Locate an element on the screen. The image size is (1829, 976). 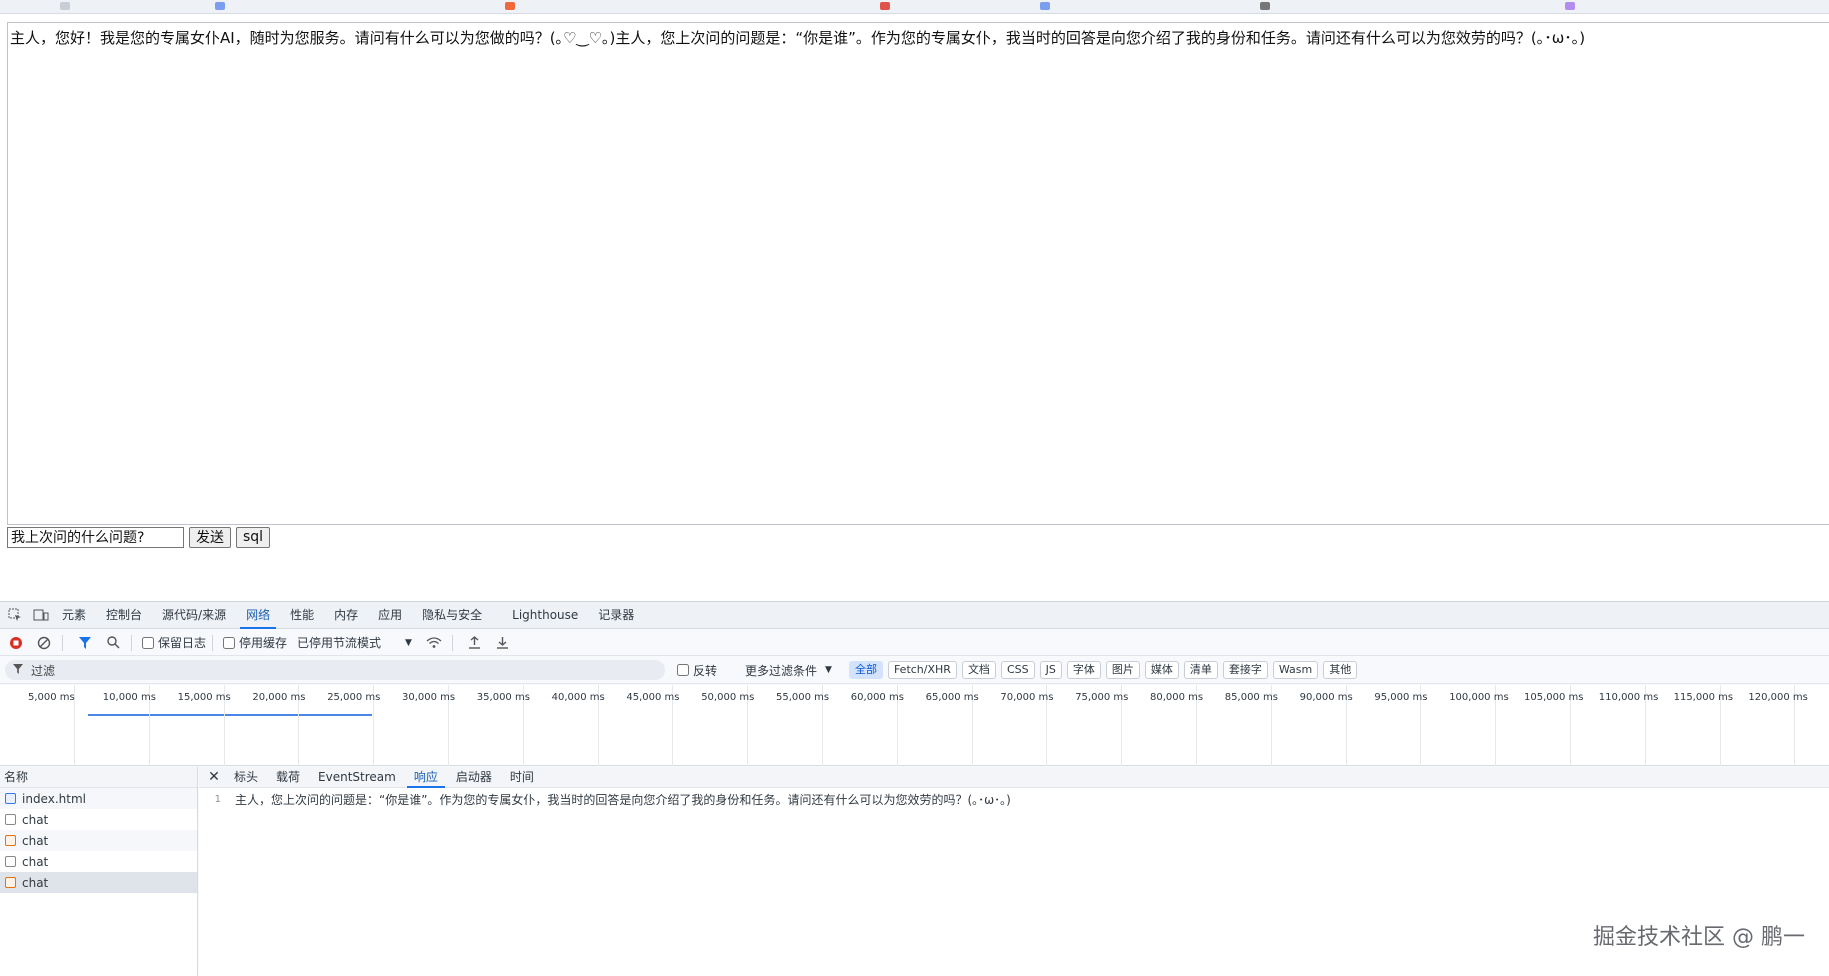
type-filter-img: 图片 is located at coordinates (1123, 670).